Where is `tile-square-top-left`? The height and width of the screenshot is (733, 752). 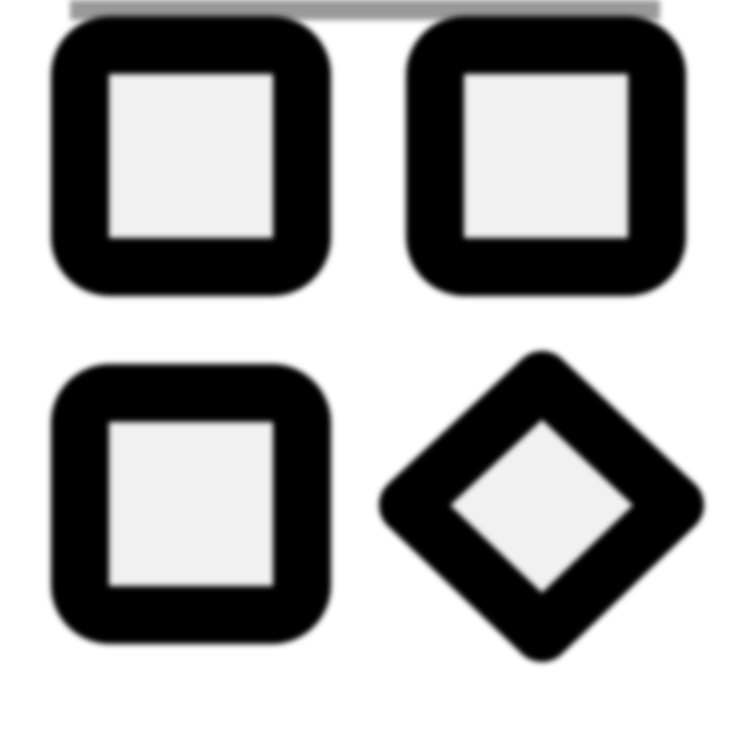
tile-square-top-left is located at coordinates (191, 156).